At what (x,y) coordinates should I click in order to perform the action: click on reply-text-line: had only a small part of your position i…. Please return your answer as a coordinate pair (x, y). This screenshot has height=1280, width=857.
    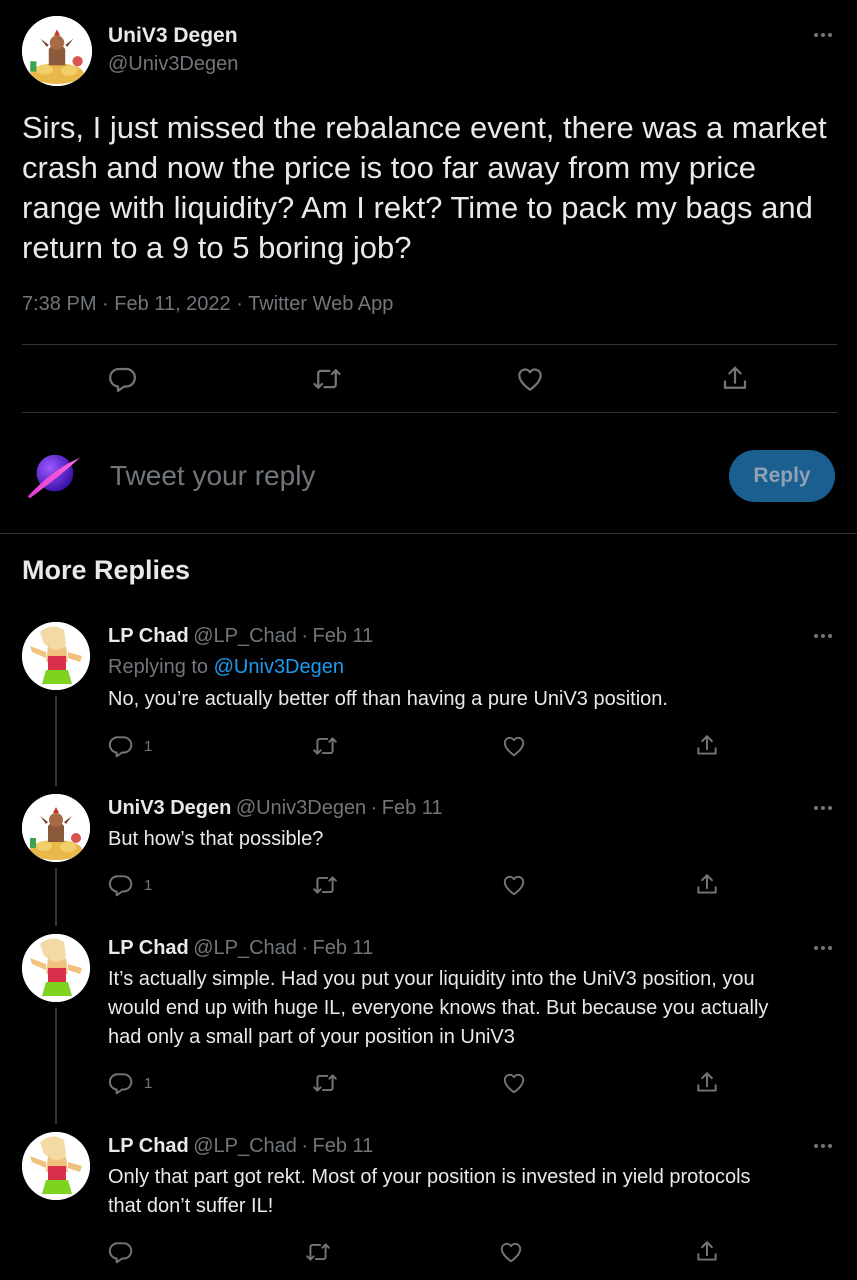
    Looking at the image, I should click on (311, 1037).